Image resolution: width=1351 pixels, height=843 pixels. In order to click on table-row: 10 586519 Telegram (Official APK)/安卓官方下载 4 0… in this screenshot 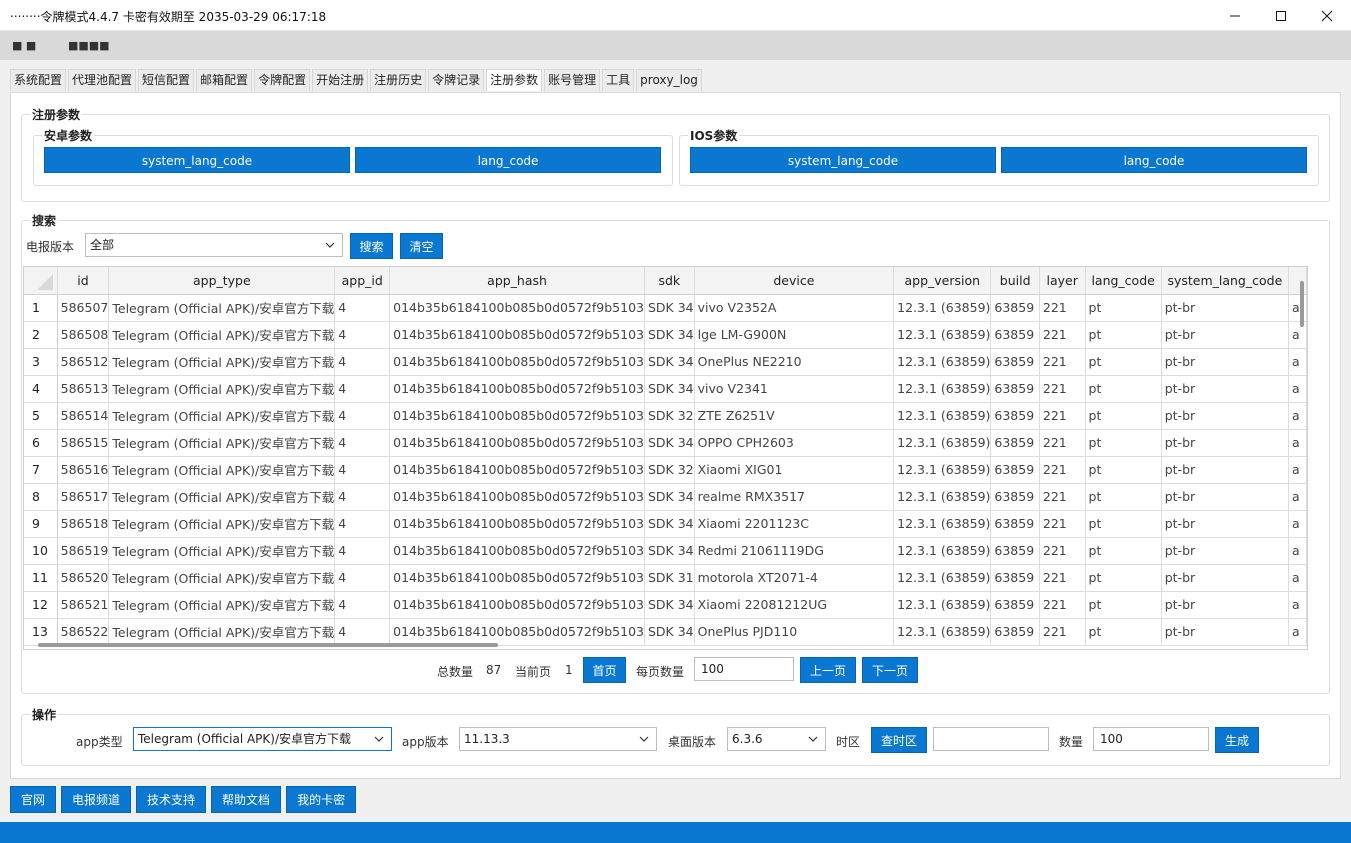, I will do `click(665, 551)`.